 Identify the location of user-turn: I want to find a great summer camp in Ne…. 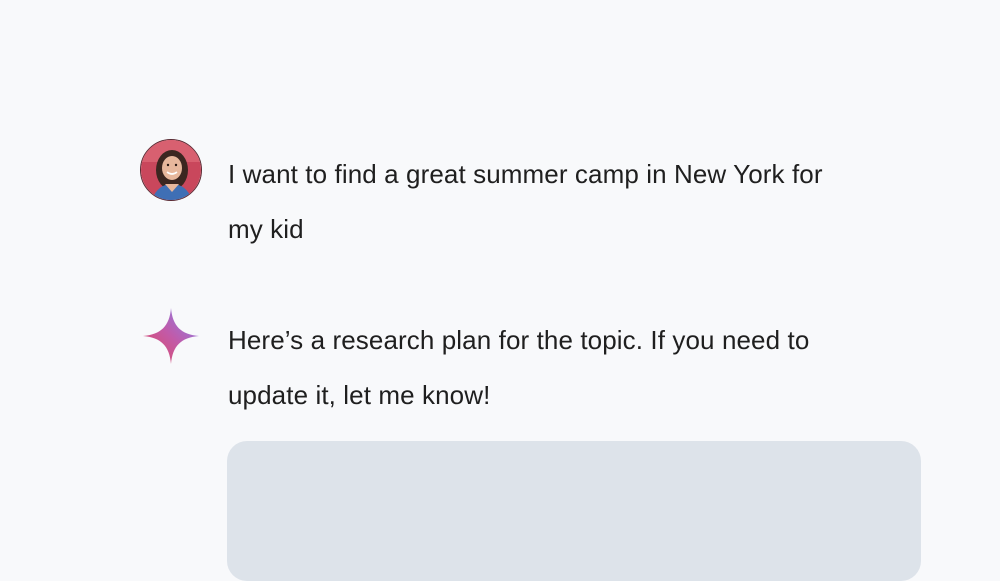
(484, 198).